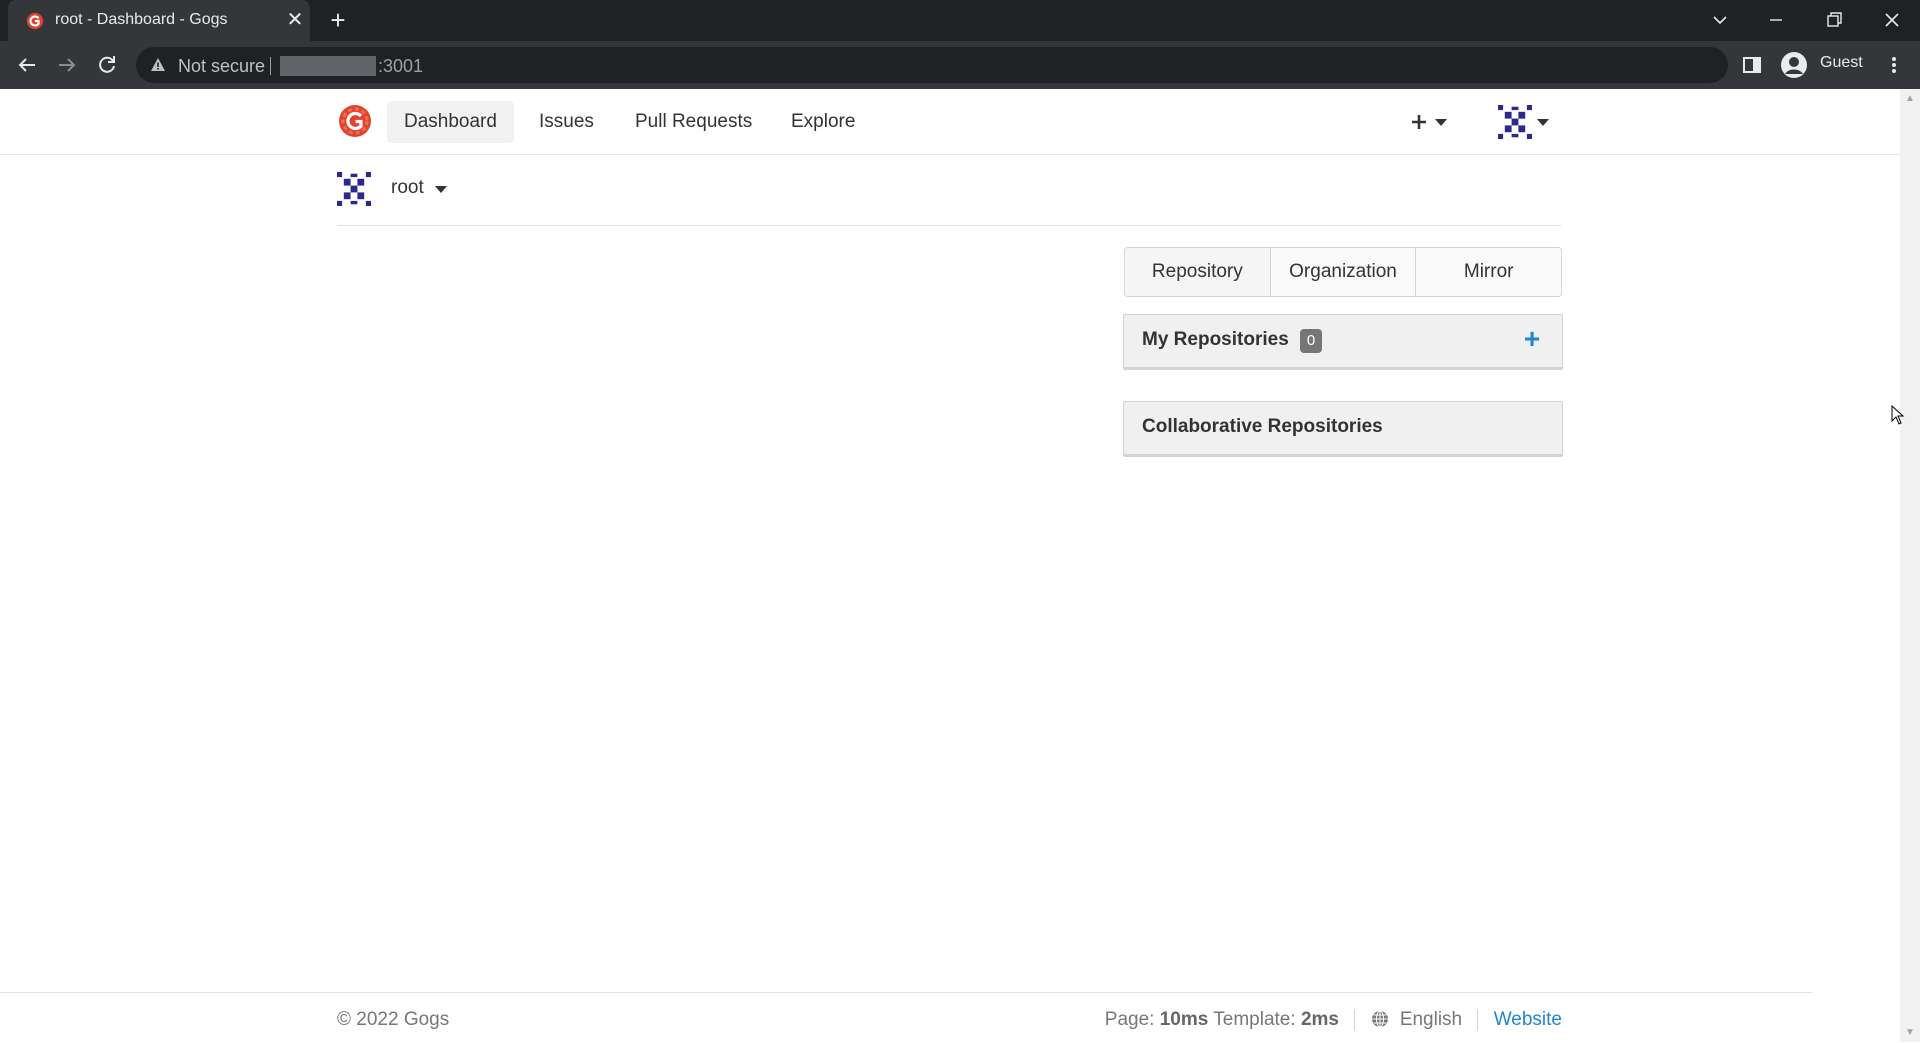 The image size is (1920, 1043). Describe the element at coordinates (158, 64) in the screenshot. I see `warning-icon` at that location.